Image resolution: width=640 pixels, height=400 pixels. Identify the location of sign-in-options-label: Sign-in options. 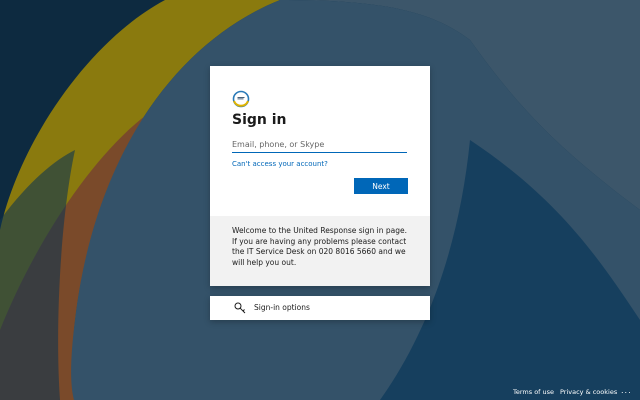
(282, 307).